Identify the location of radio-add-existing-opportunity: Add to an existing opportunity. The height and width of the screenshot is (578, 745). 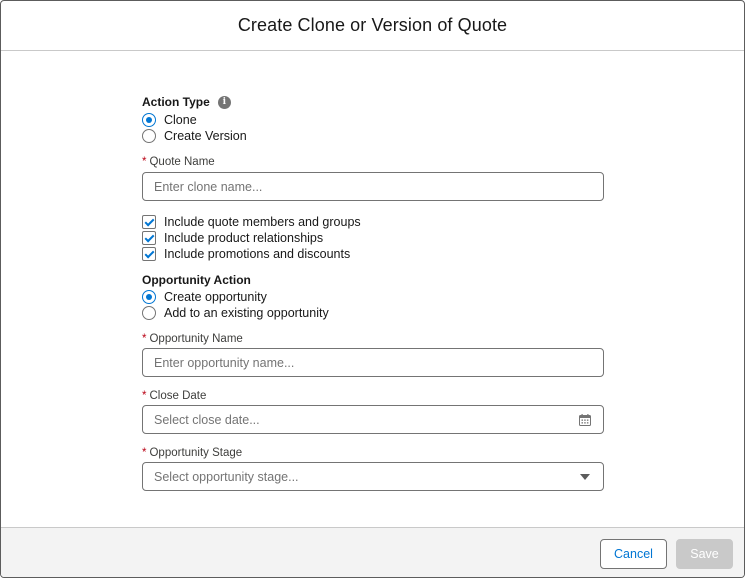
(235, 313).